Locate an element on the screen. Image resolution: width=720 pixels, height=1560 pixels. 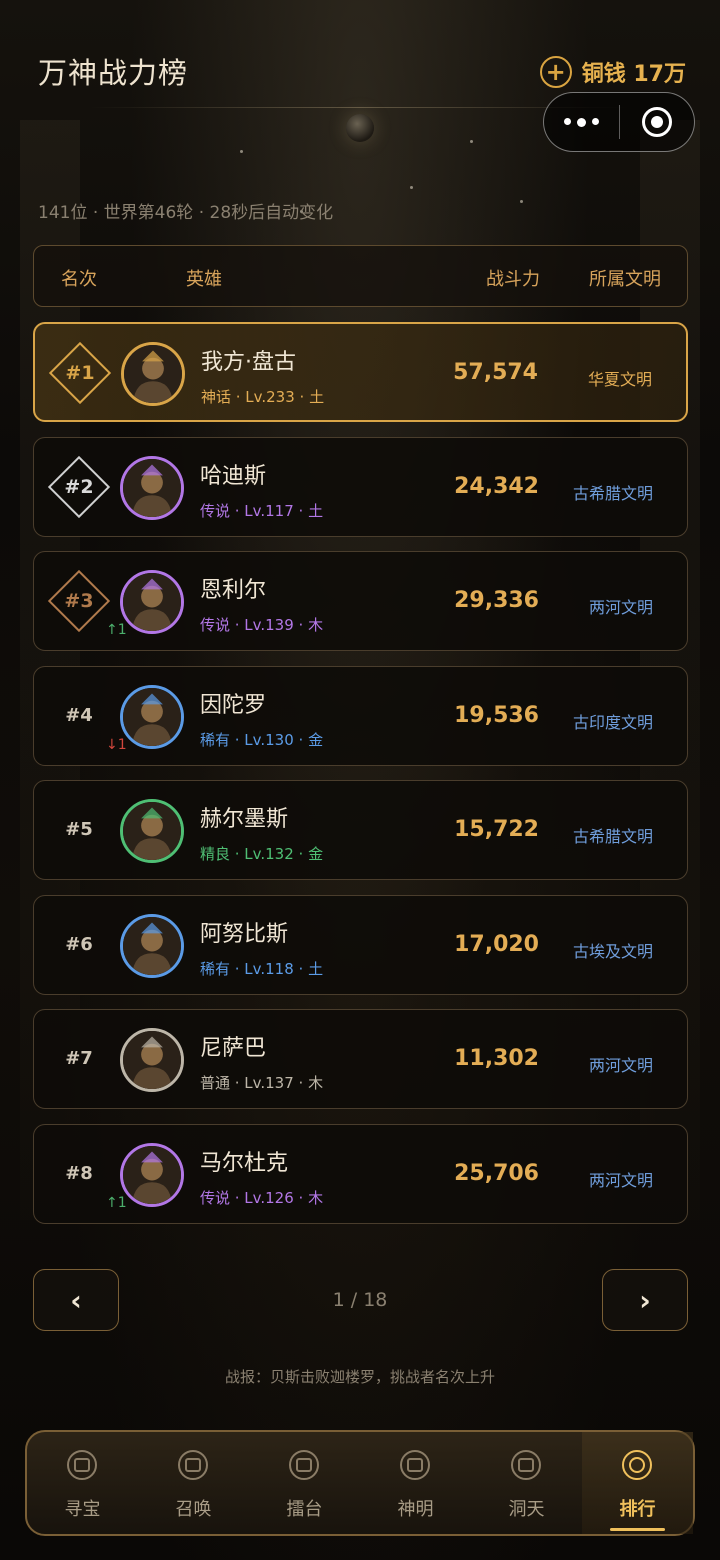
table-header: 名次 英雄 战斗力 所属文明 is located at coordinates (360, 276).